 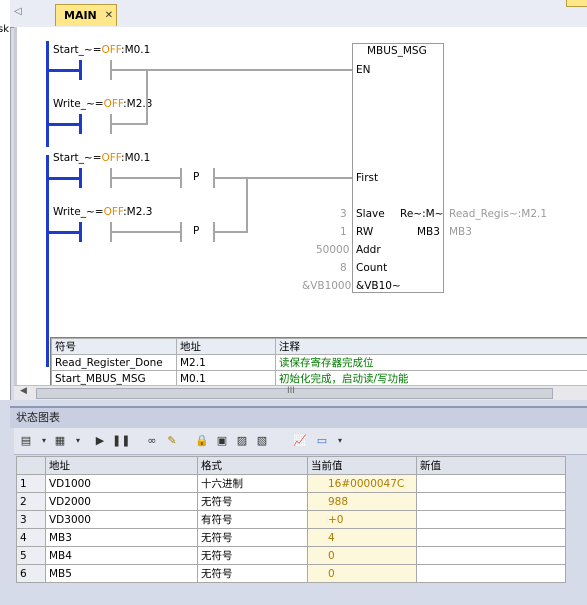 What do you see at coordinates (368, 250) in the screenshot?
I see `pin-addr: Addr` at bounding box center [368, 250].